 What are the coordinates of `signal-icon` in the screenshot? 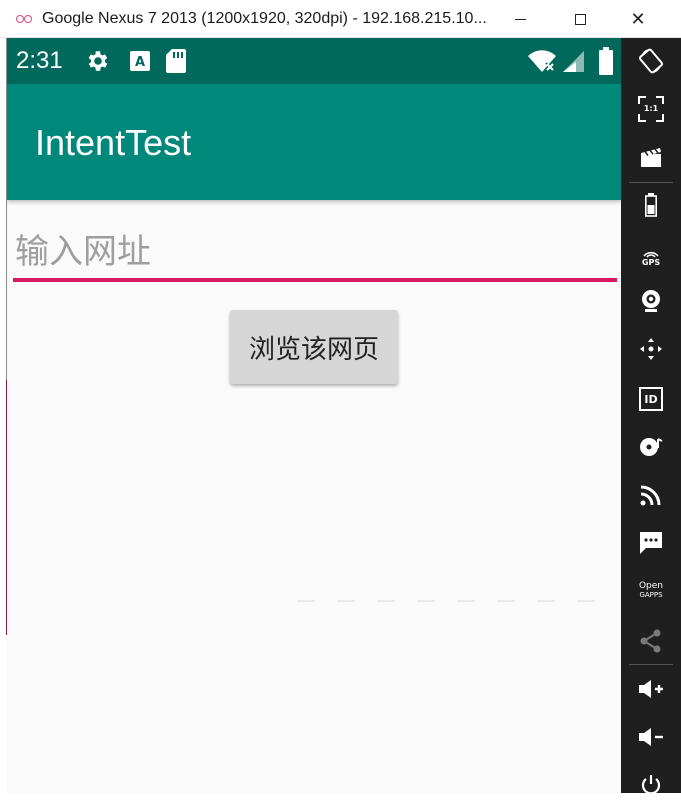 It's located at (573, 61).